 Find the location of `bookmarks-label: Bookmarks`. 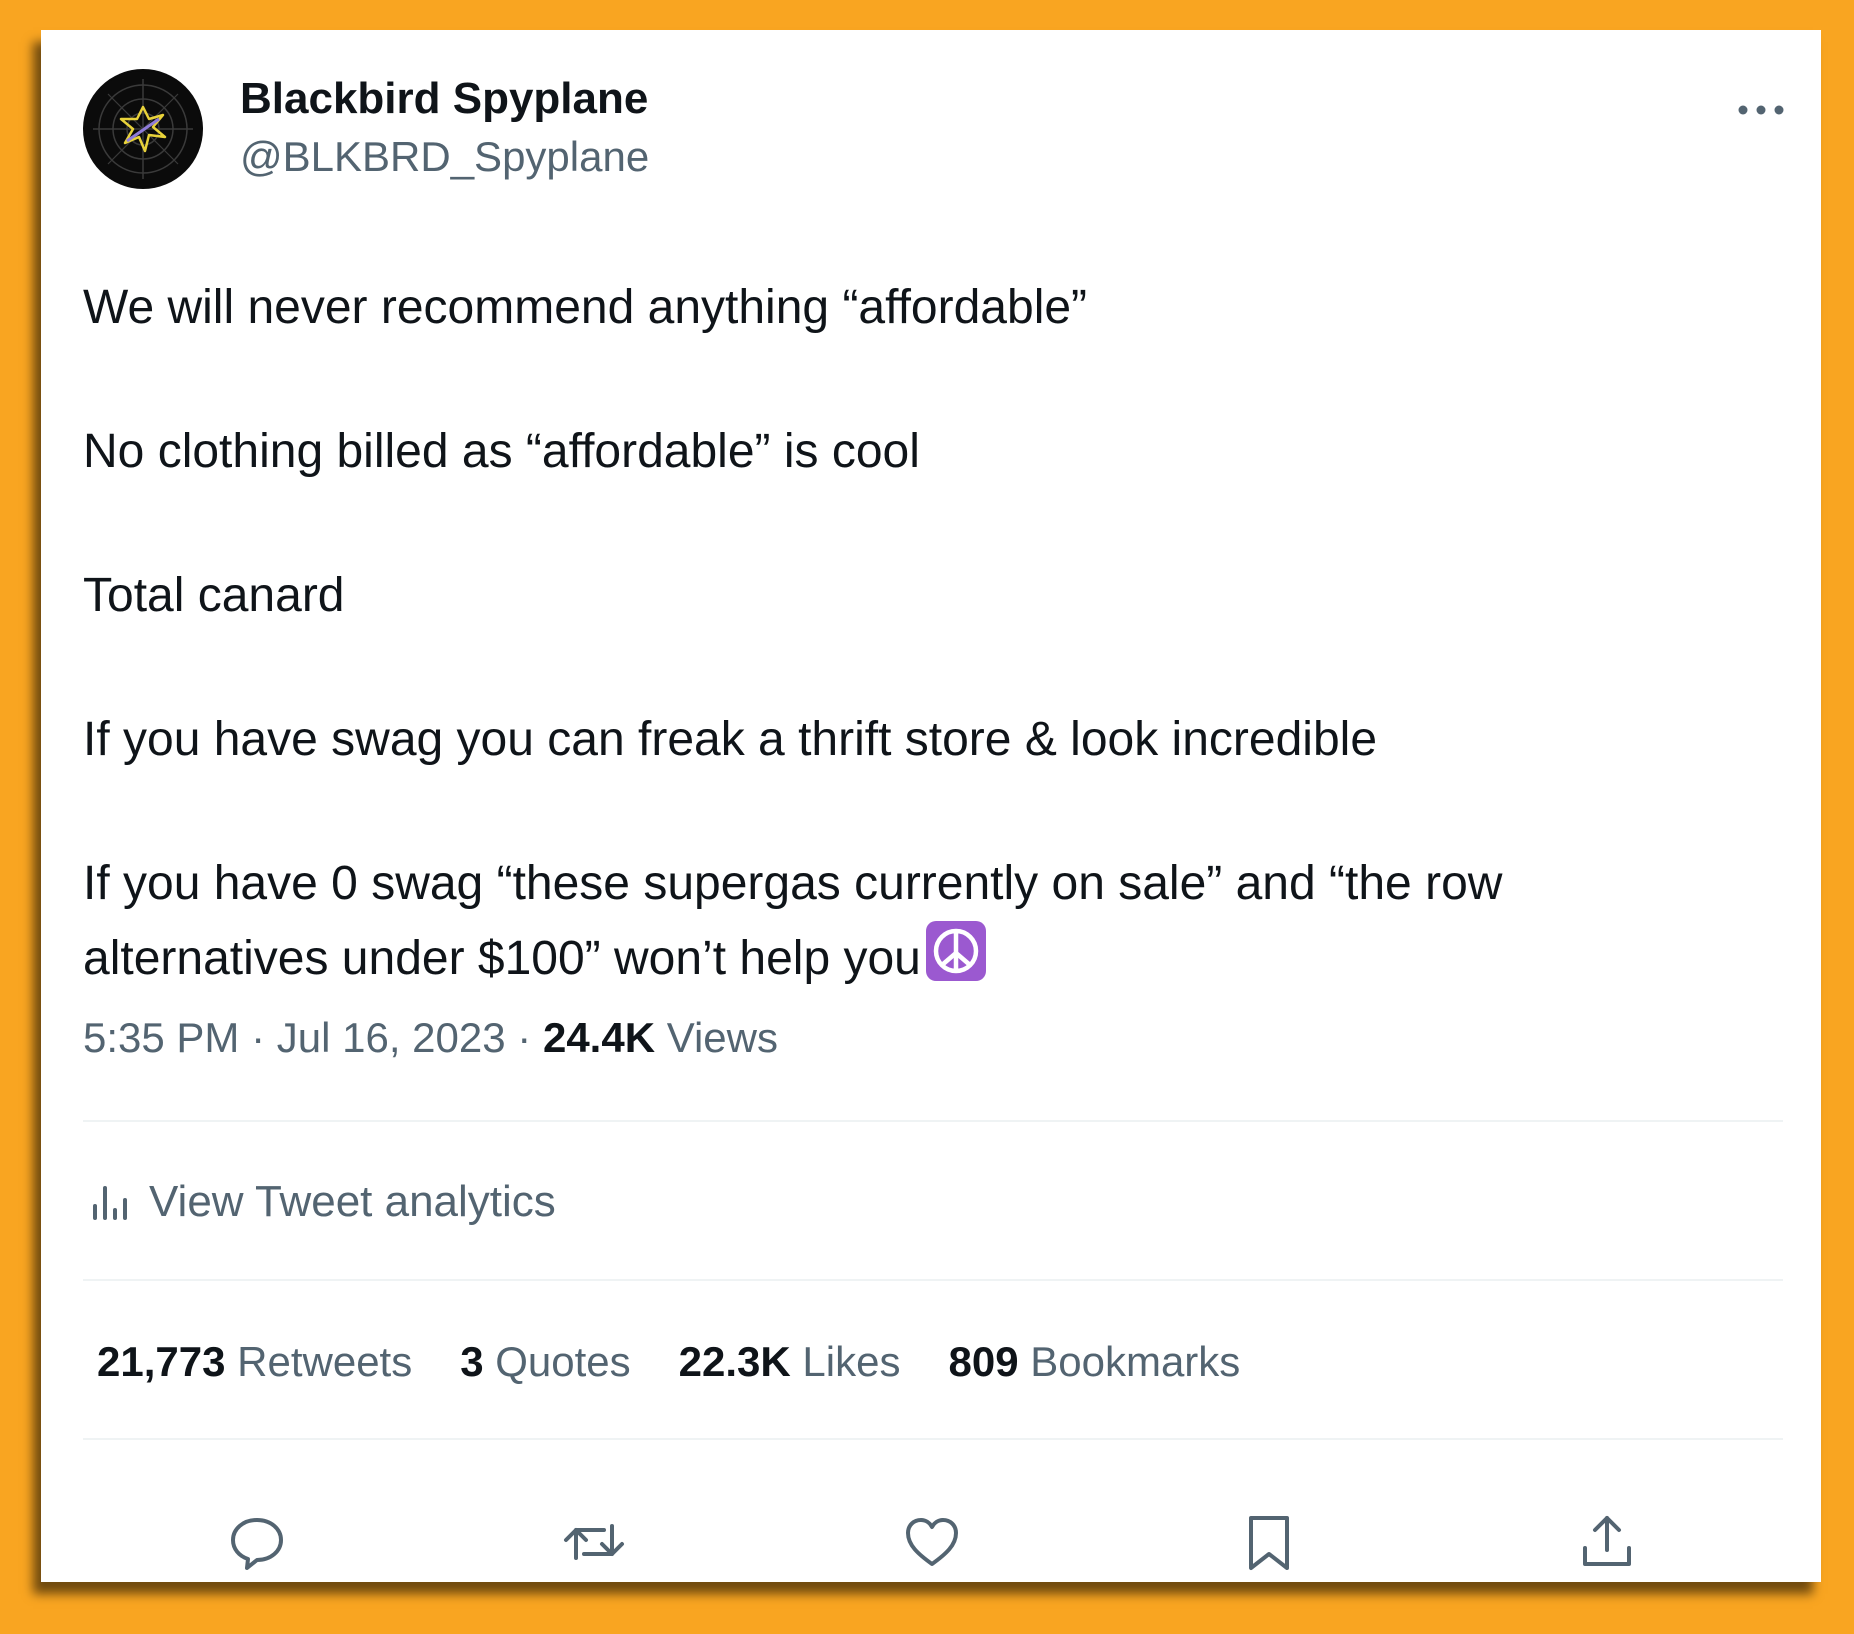

bookmarks-label: Bookmarks is located at coordinates (1135, 1361).